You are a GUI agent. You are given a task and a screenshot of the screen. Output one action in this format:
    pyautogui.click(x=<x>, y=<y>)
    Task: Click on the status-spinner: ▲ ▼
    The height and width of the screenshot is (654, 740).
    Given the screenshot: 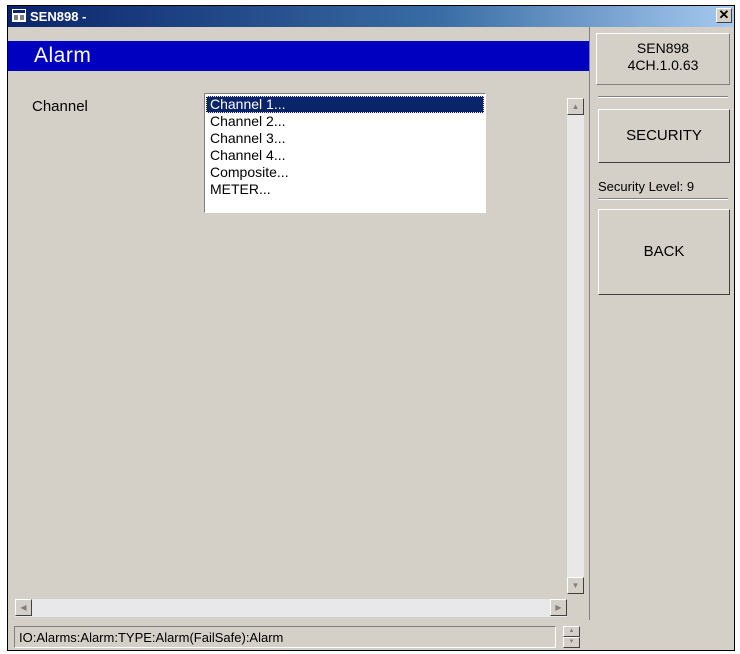 What is the action you would take?
    pyautogui.click(x=571, y=637)
    